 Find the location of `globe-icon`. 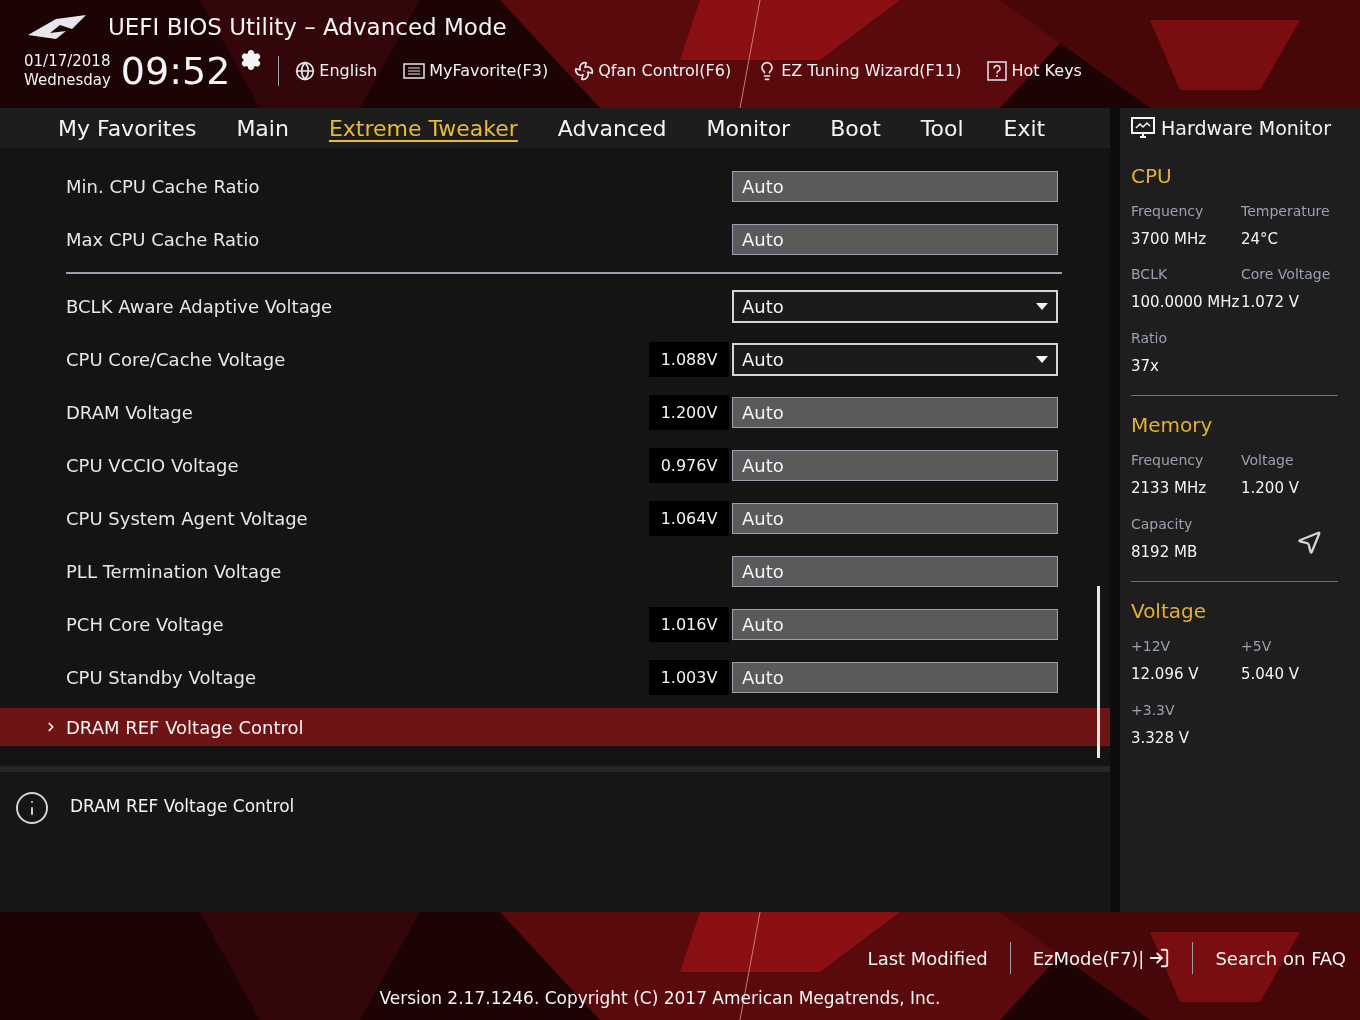

globe-icon is located at coordinates (305, 71).